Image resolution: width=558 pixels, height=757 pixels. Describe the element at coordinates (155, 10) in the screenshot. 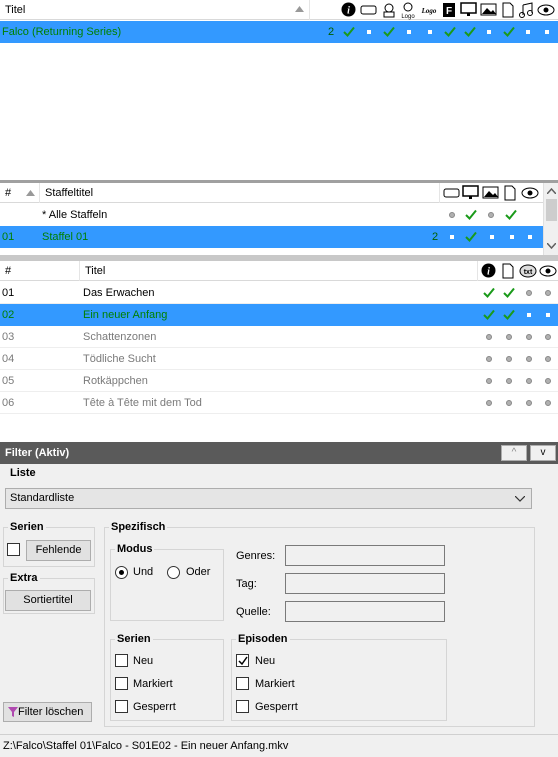

I see `series-title-column-header: Titel` at that location.